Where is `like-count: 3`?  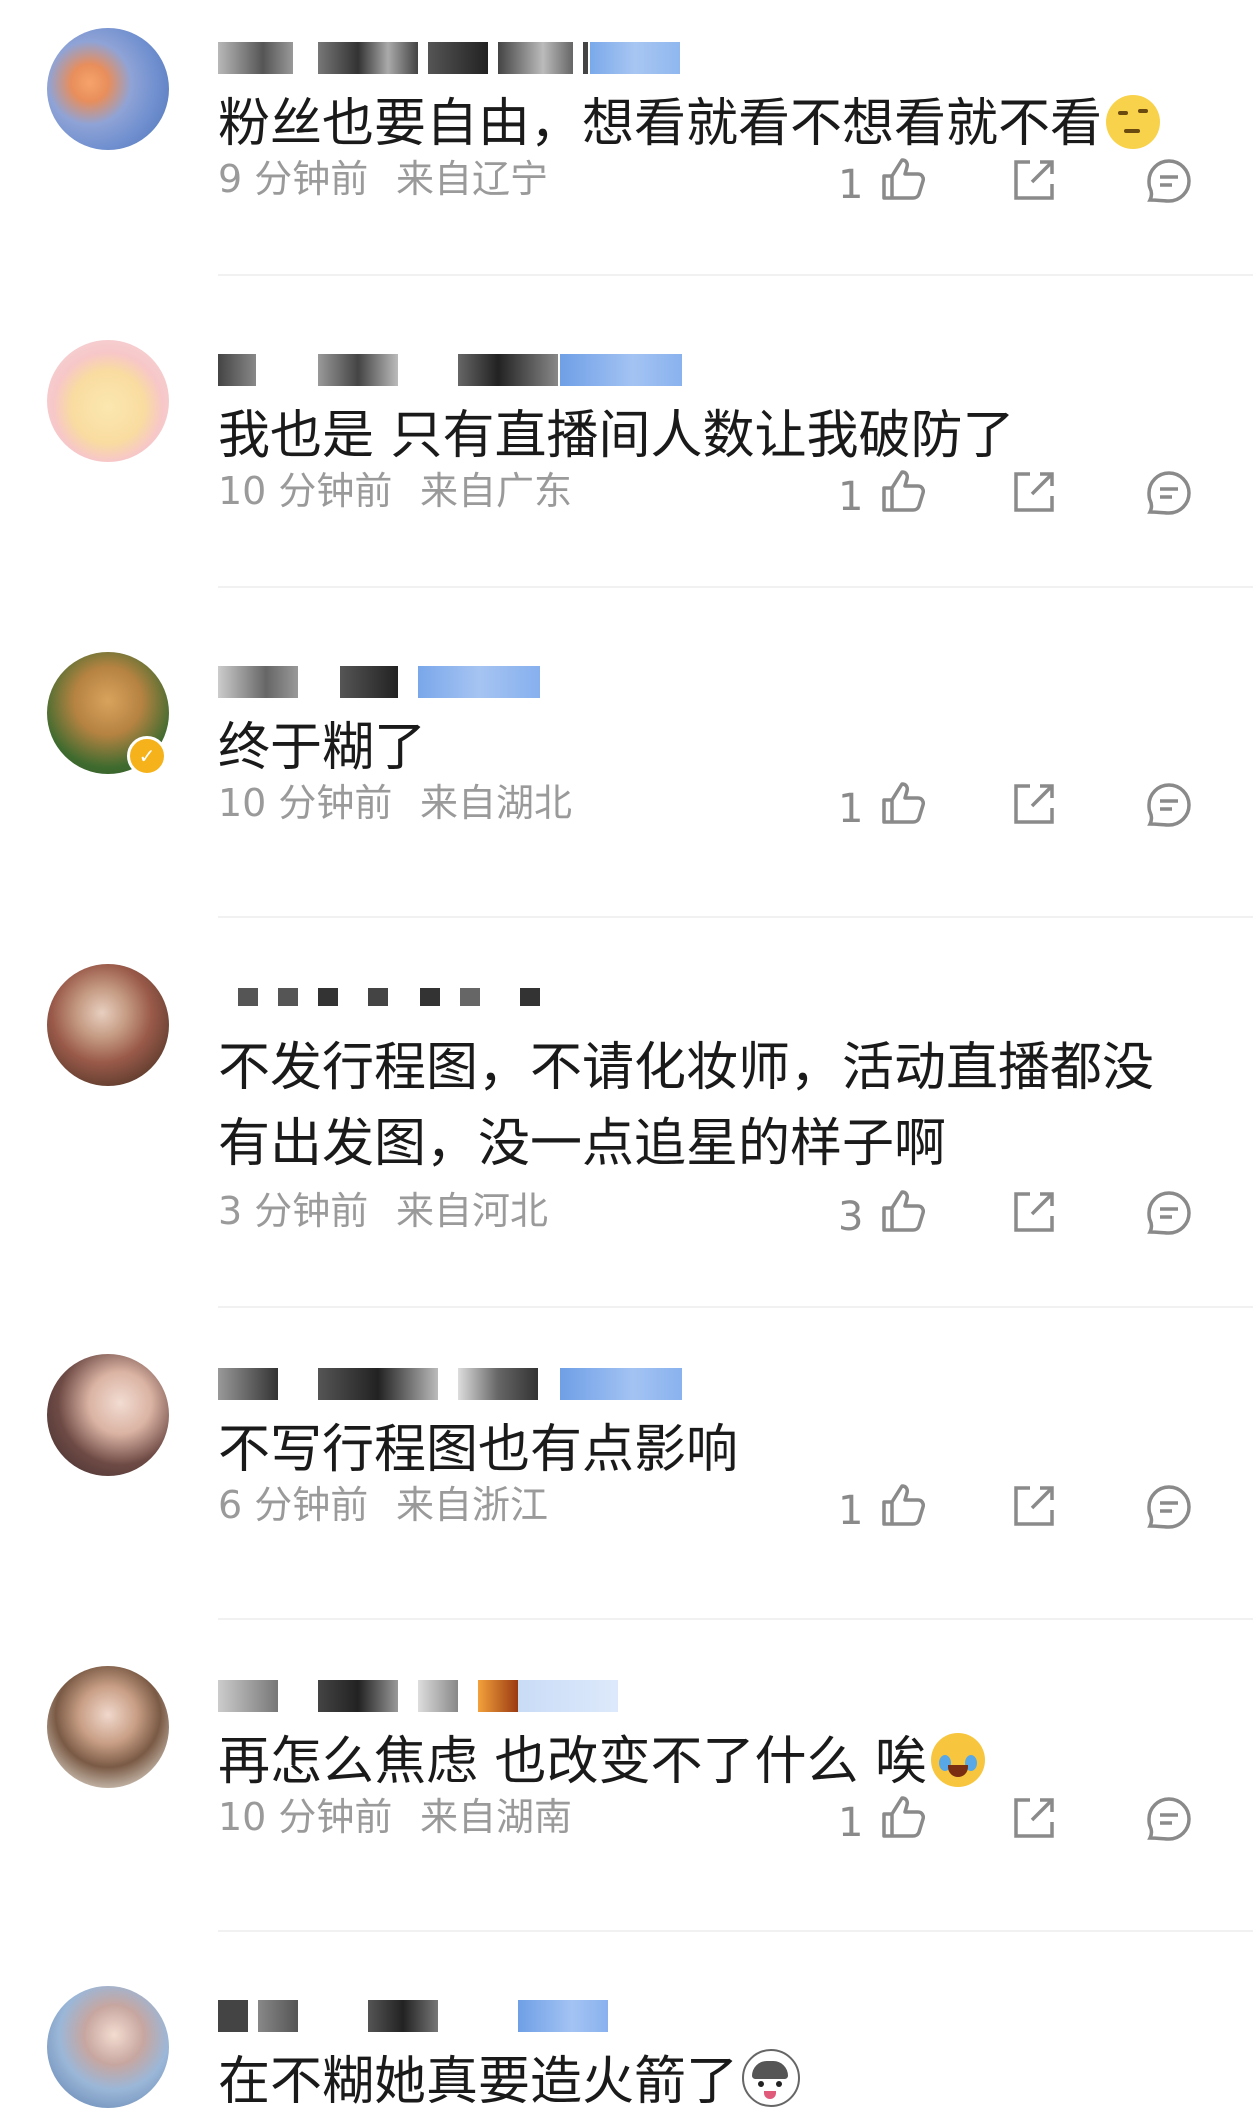
like-count: 3 is located at coordinates (851, 1217).